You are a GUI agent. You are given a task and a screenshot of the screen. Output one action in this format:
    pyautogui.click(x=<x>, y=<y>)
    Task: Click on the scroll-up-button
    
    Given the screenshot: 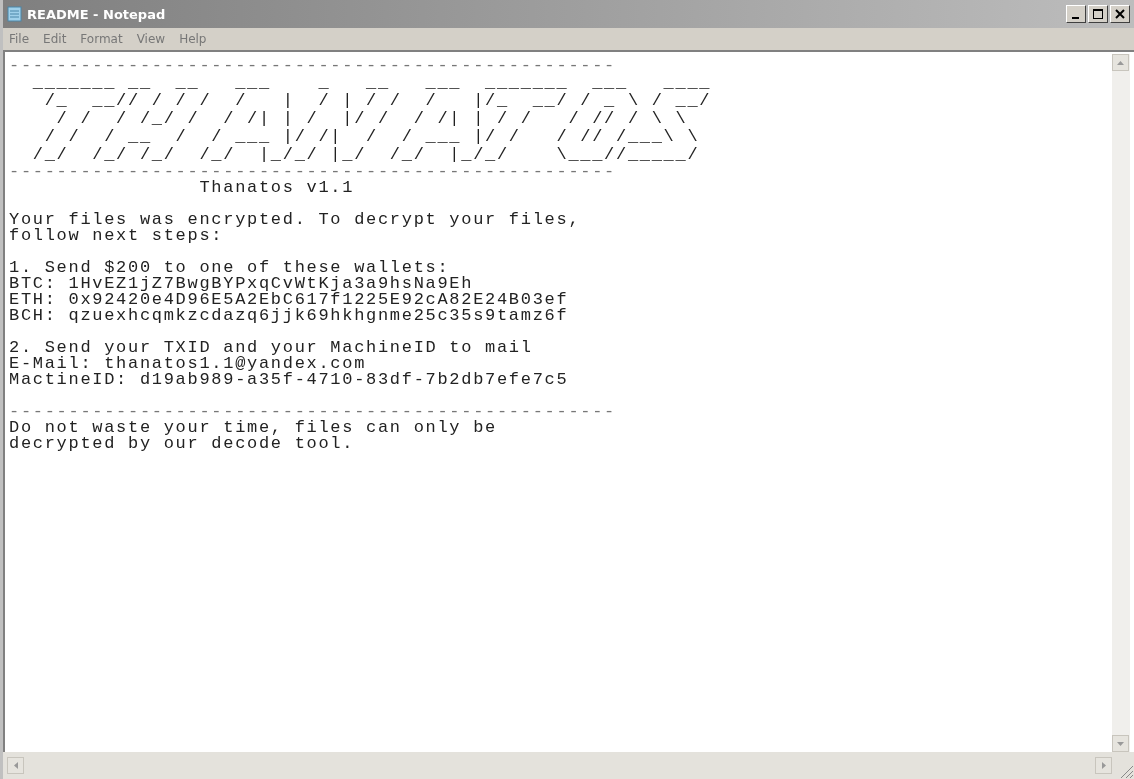 What is the action you would take?
    pyautogui.click(x=1120, y=62)
    